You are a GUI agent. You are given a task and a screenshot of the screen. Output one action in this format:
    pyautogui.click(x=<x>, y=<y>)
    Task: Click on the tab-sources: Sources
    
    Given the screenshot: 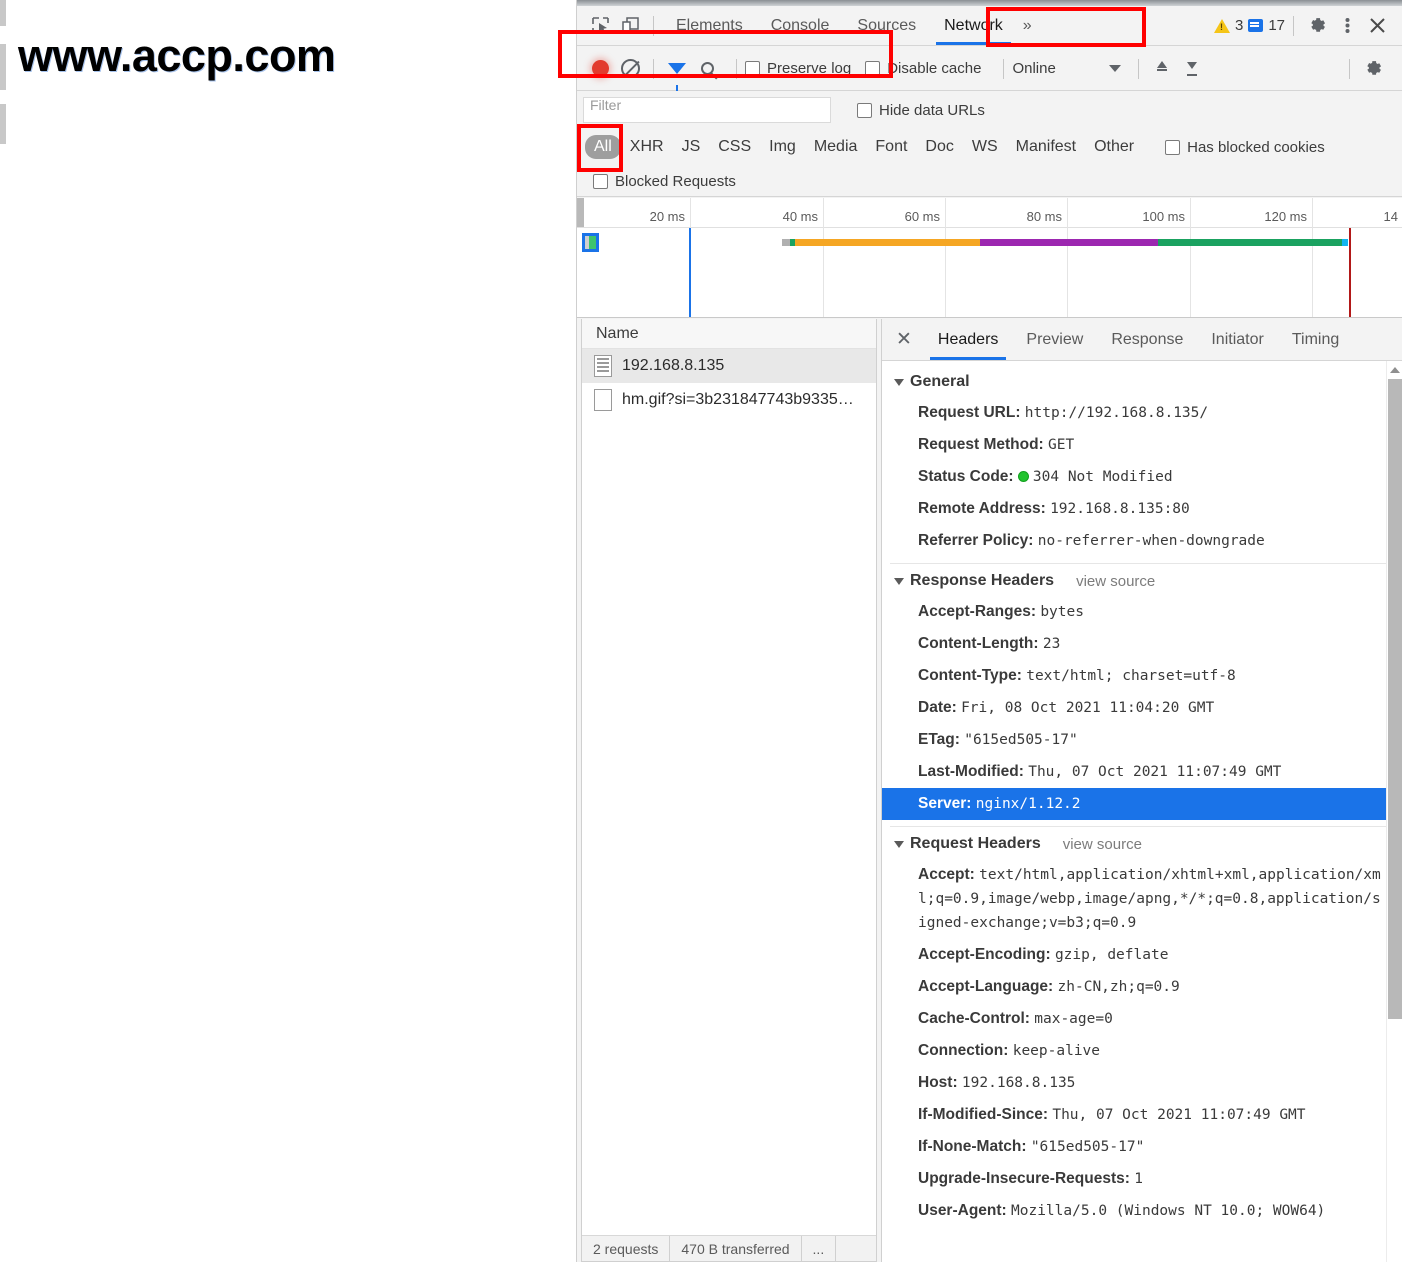 What is the action you would take?
    pyautogui.click(x=886, y=26)
    